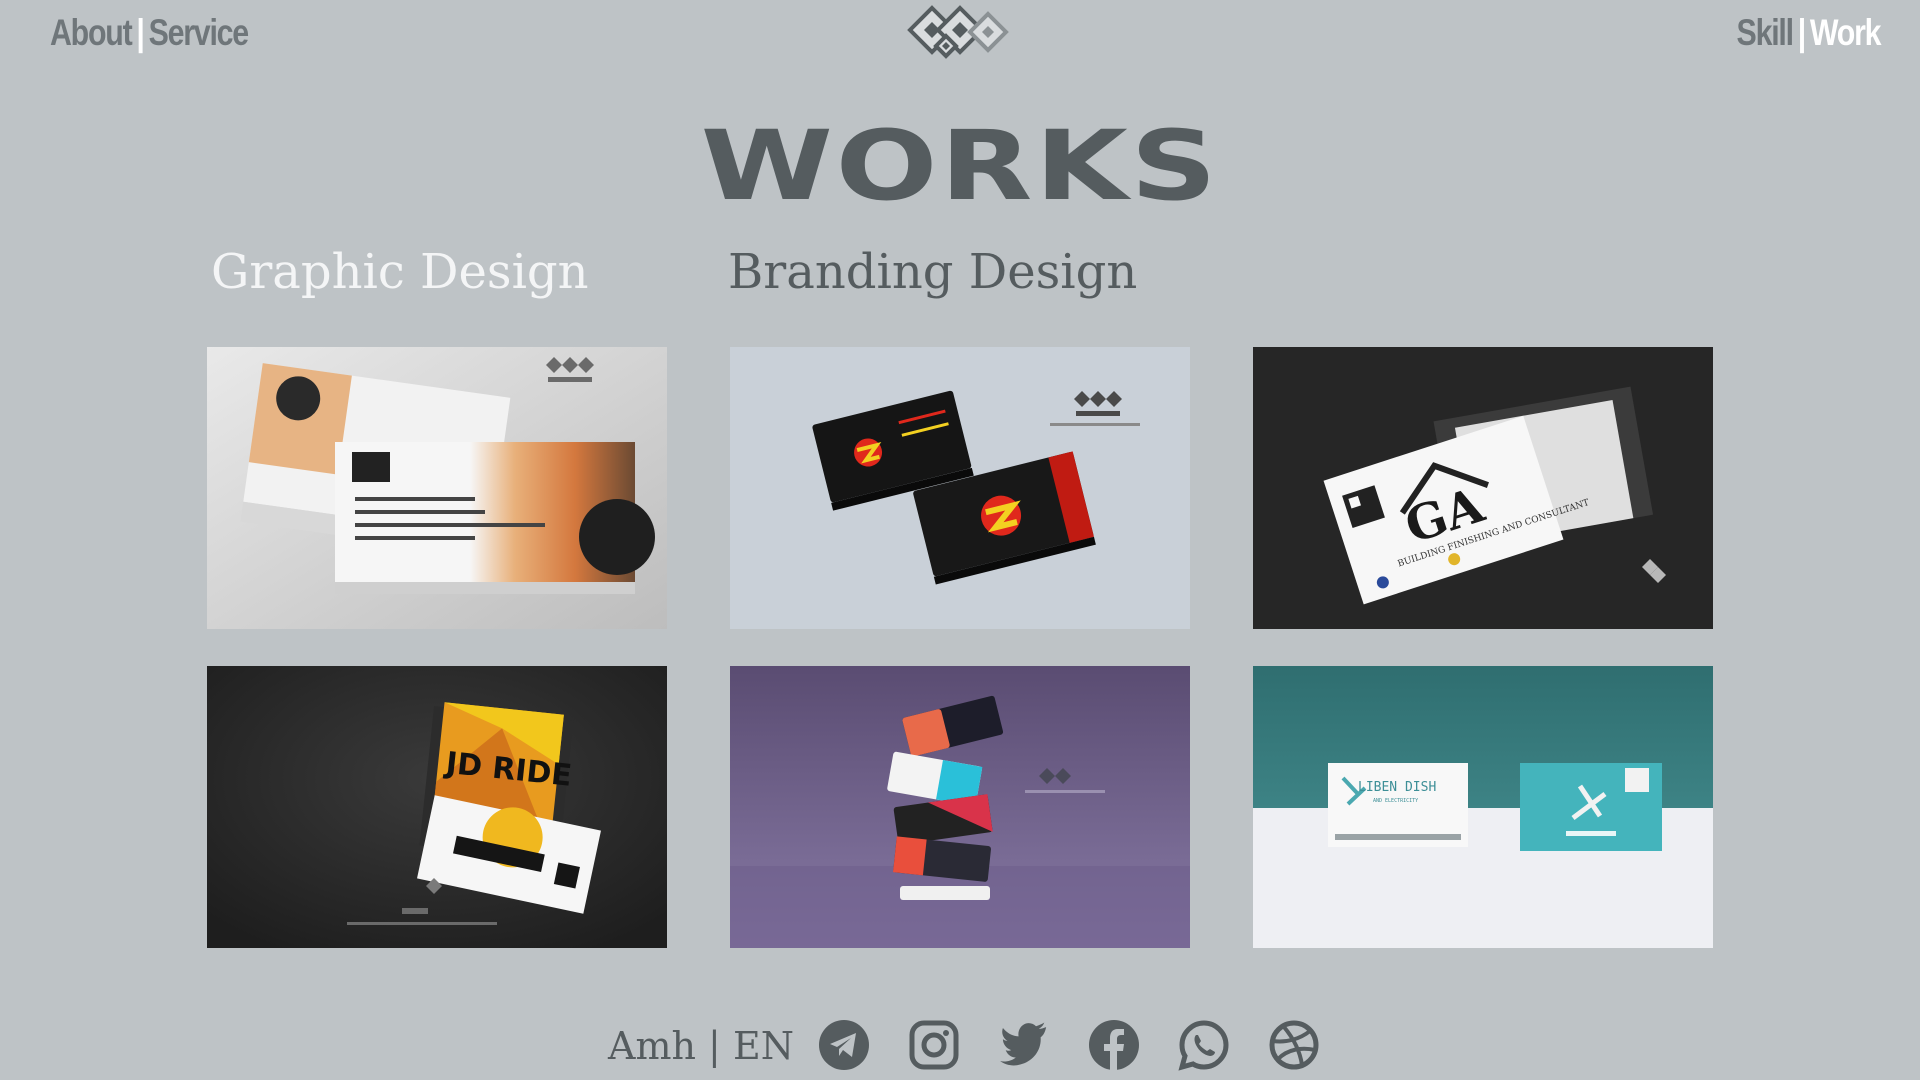 The width and height of the screenshot is (1920, 1080). Describe the element at coordinates (1114, 1045) in the screenshot. I see `facebook-icon` at that location.